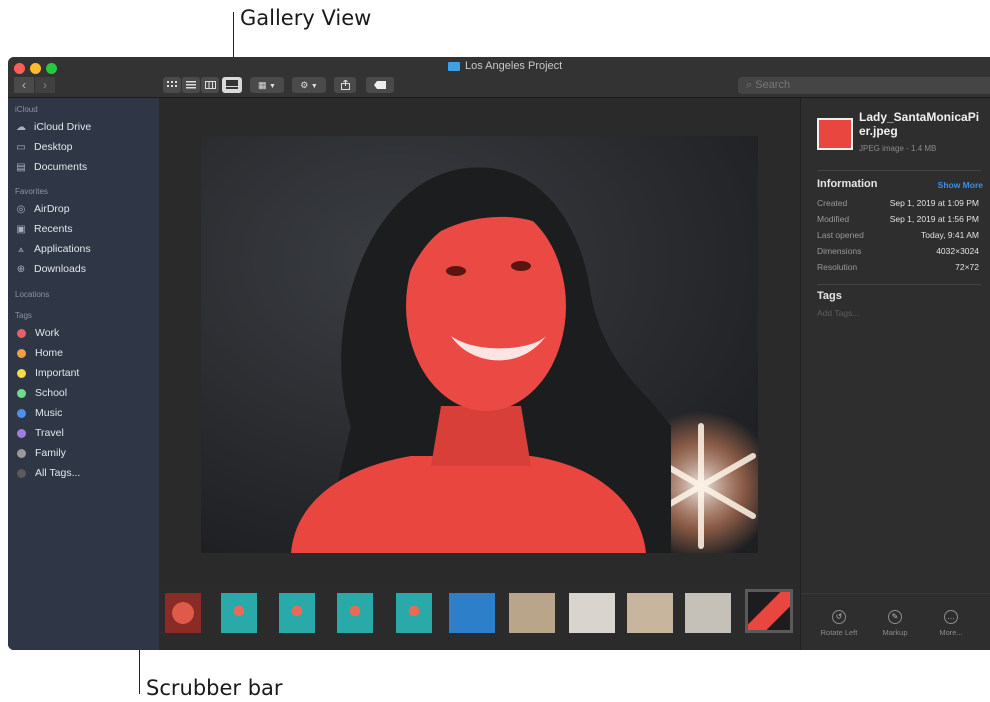  I want to click on sidebar-tag-label: Home, so click(49, 353).